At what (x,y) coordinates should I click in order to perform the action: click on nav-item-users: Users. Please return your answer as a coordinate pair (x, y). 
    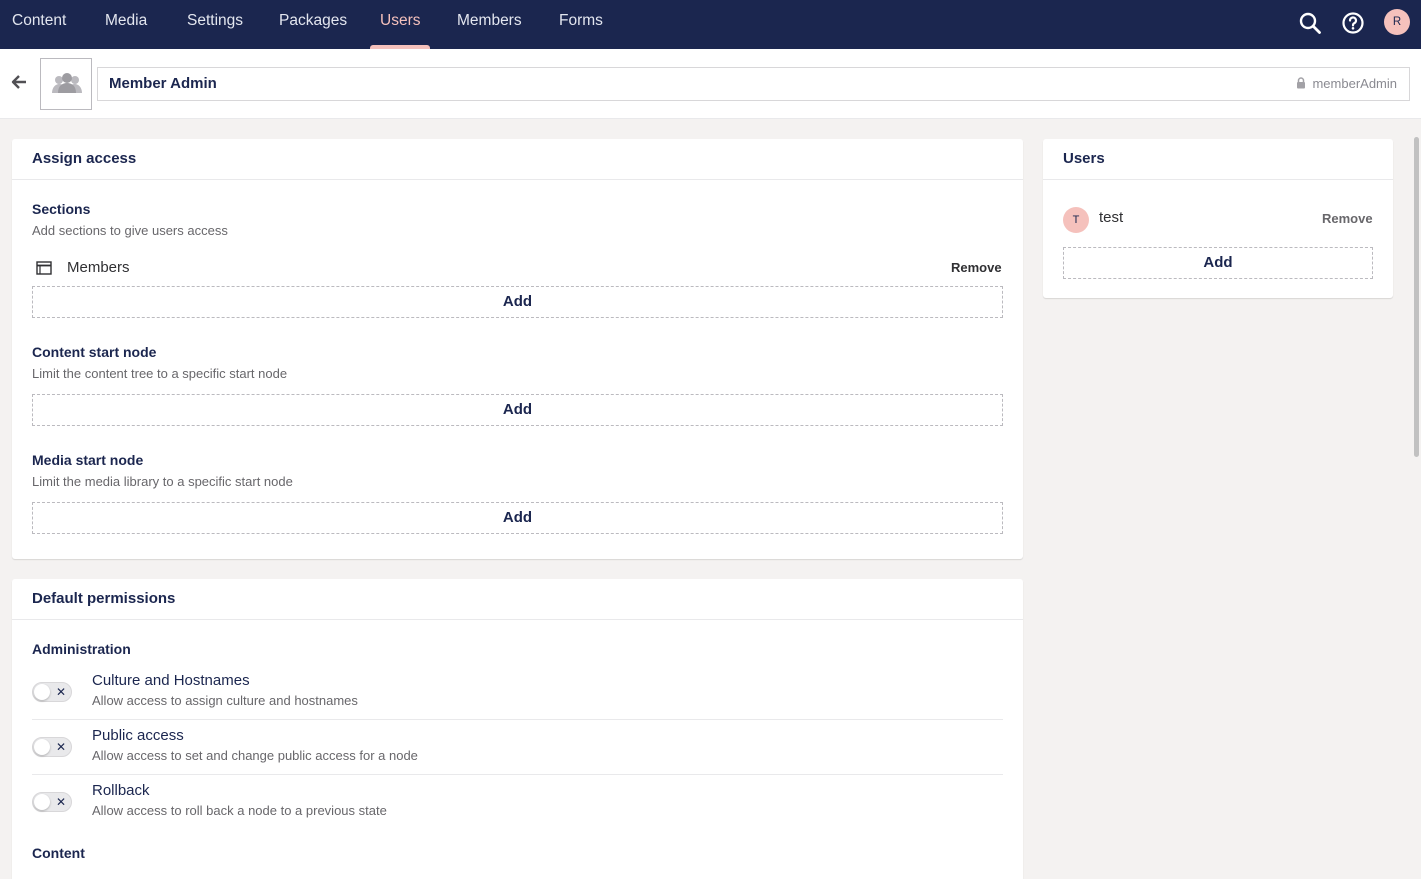
    Looking at the image, I should click on (400, 24).